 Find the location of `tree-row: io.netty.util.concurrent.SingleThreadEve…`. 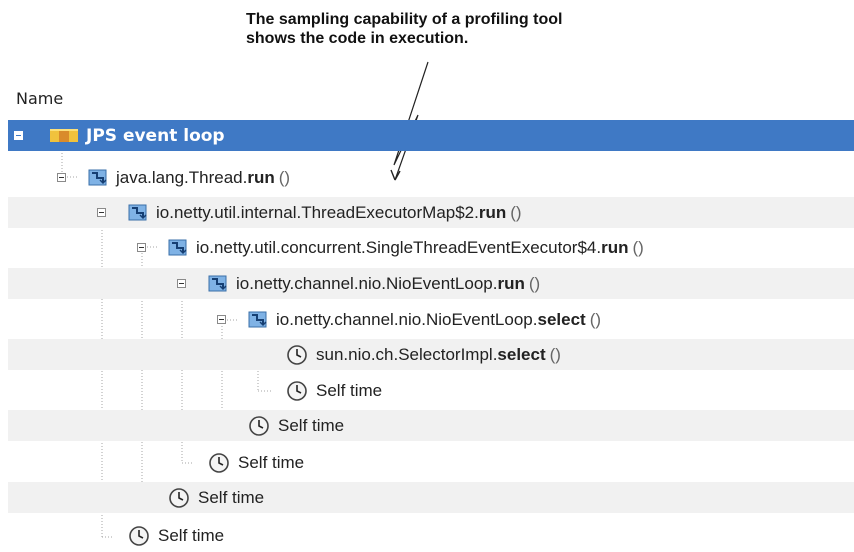

tree-row: io.netty.util.concurrent.SingleThreadEve… is located at coordinates (431, 247).